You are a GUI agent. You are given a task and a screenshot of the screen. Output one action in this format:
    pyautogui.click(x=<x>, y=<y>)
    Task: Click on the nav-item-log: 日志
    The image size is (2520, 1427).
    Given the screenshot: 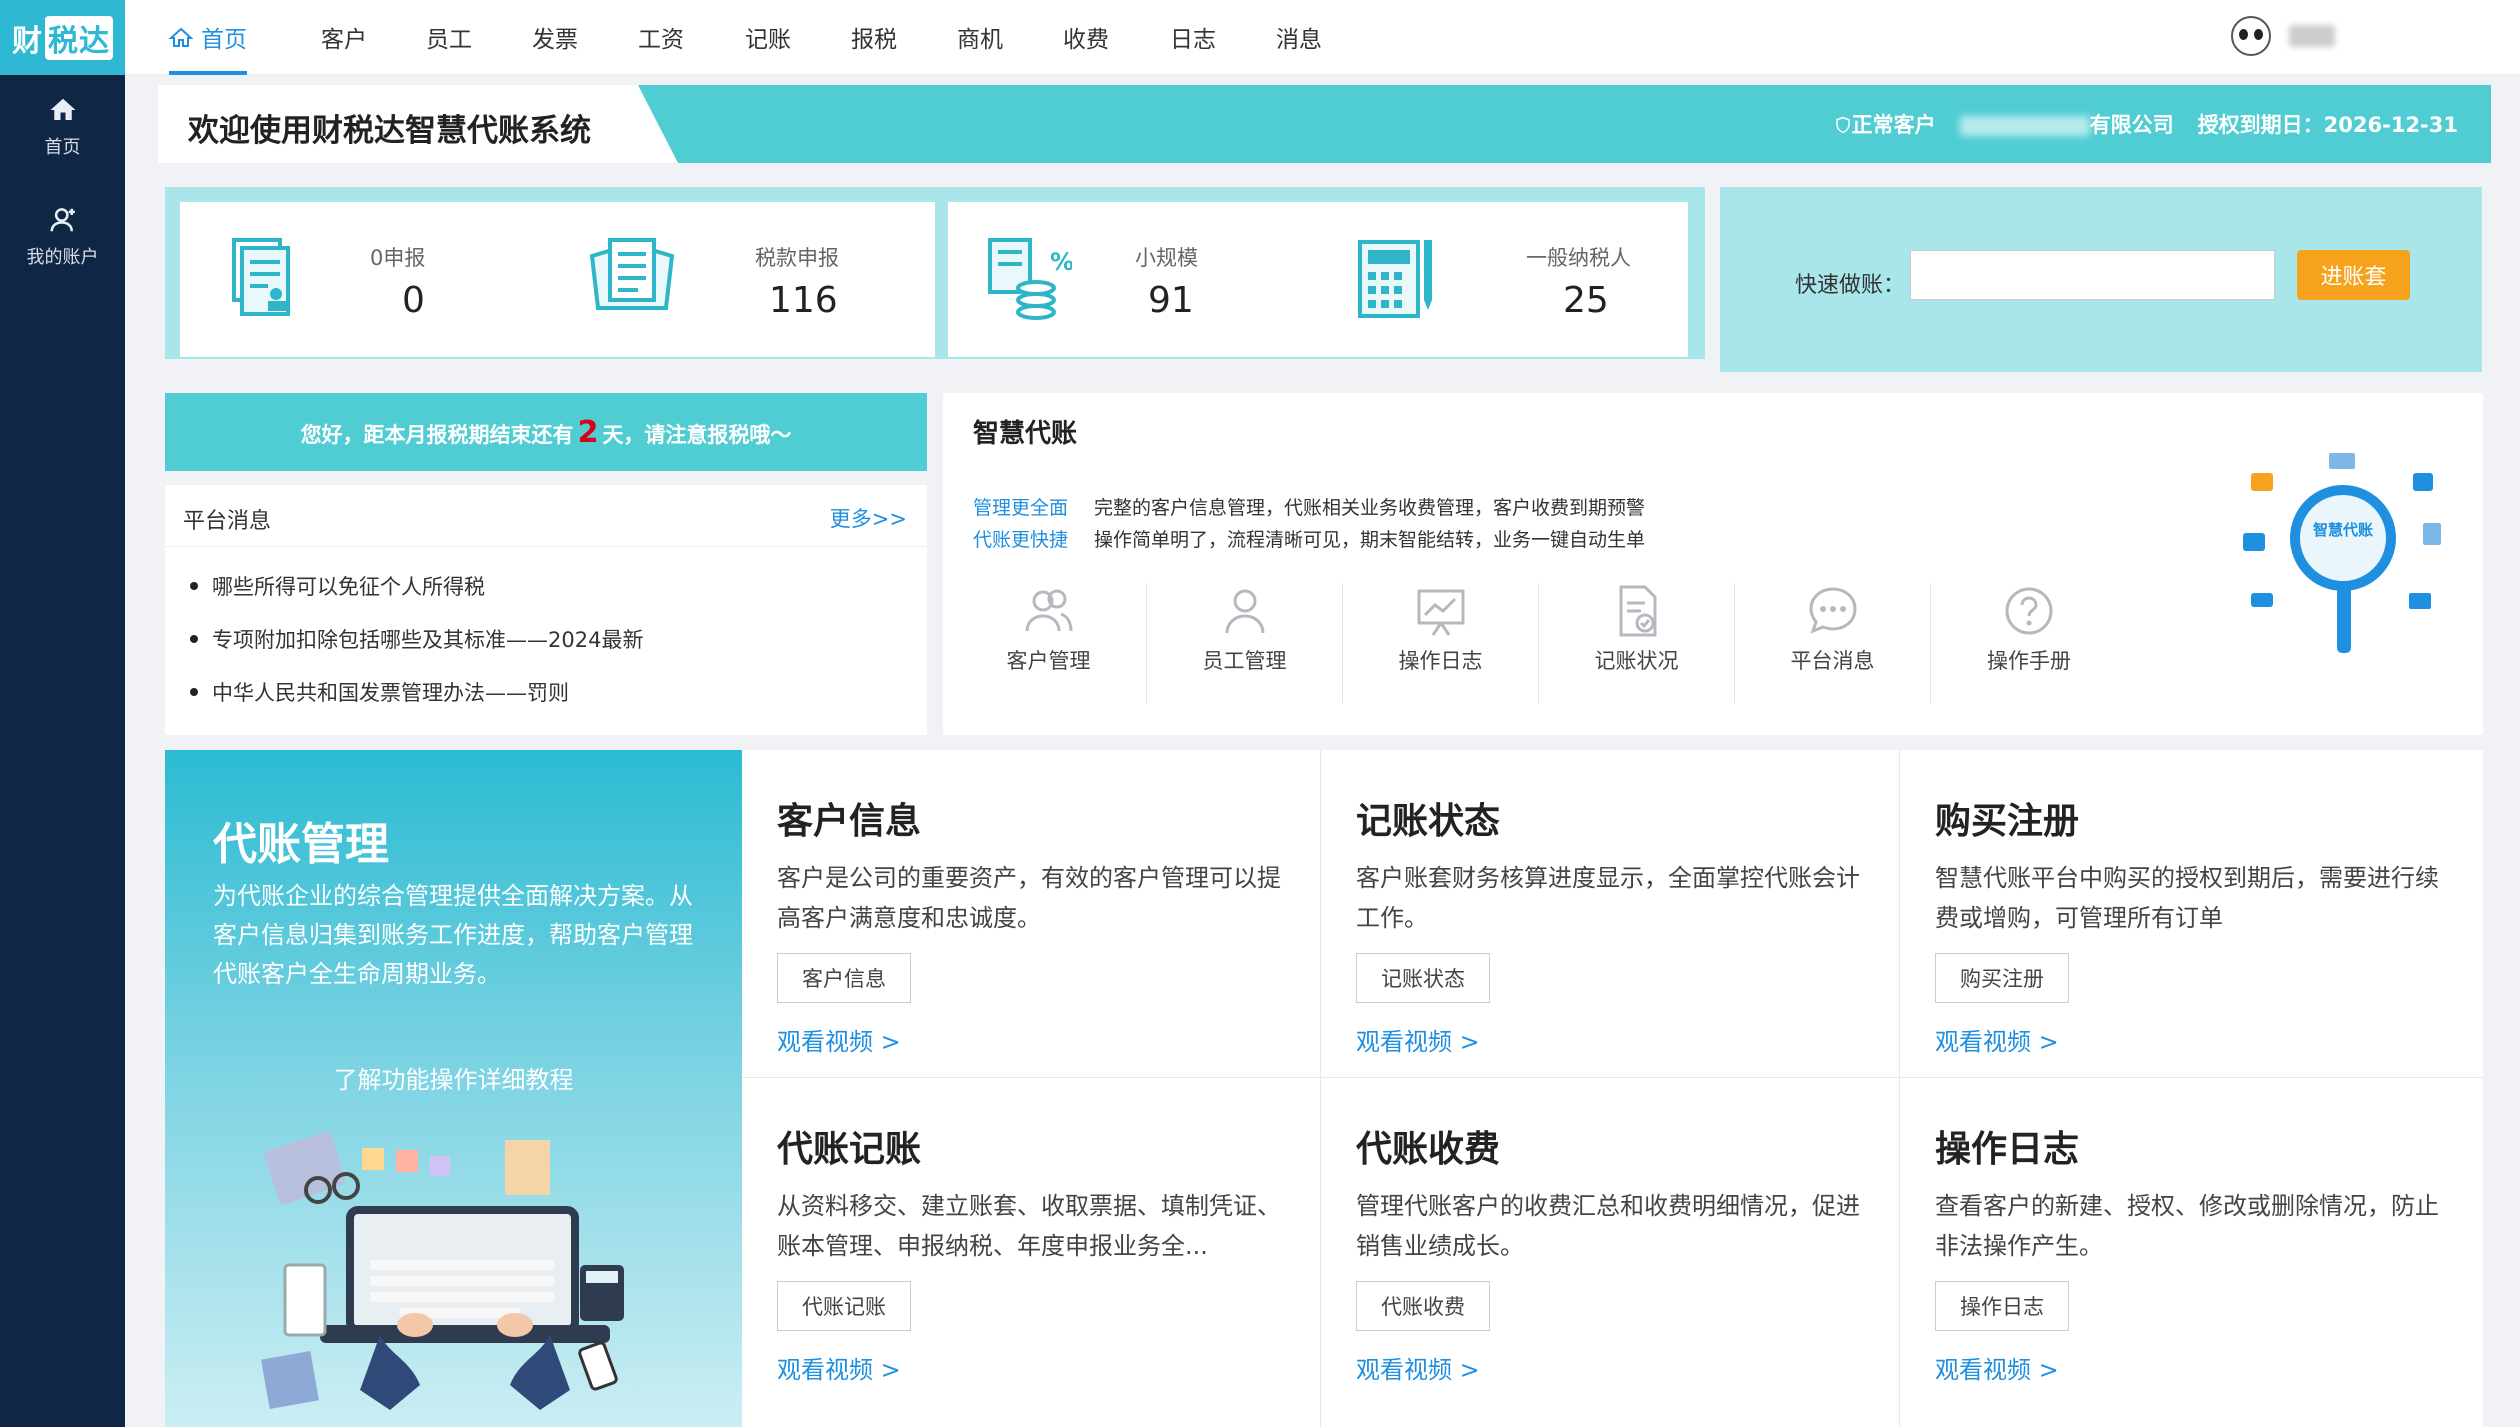 What is the action you would take?
    pyautogui.click(x=1193, y=37)
    